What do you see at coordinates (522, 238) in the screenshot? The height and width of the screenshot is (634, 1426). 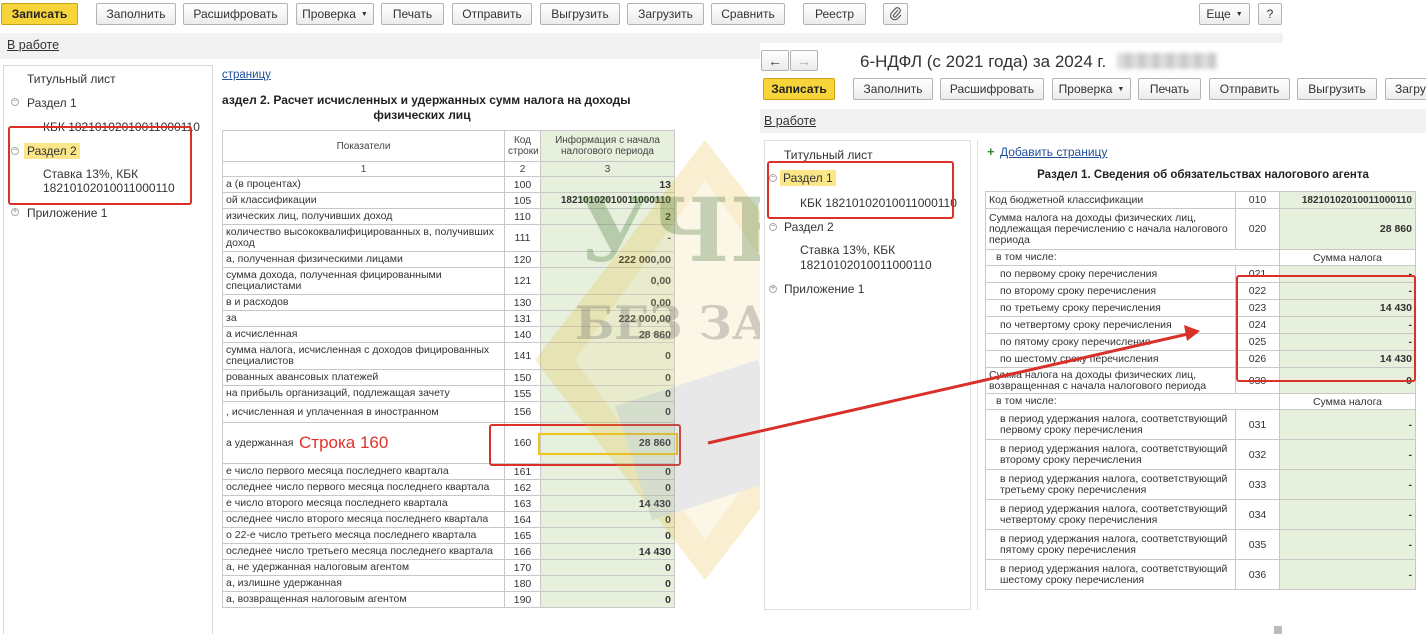 I see `row-code: 111` at bounding box center [522, 238].